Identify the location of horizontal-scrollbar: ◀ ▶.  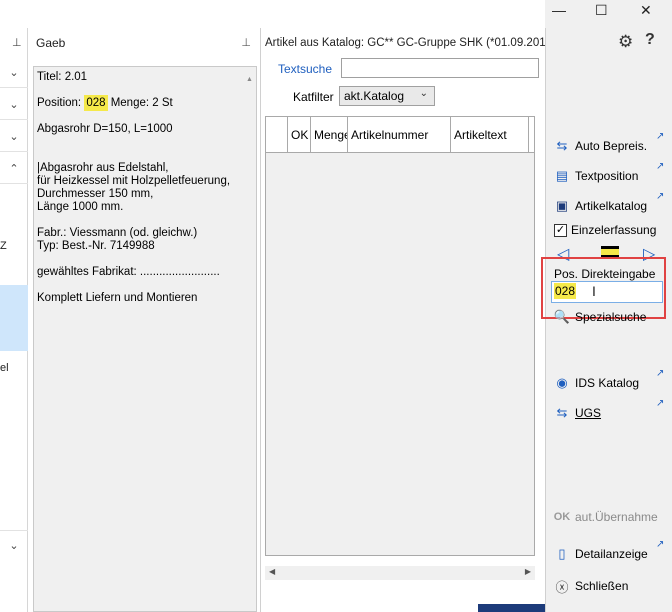
(400, 573).